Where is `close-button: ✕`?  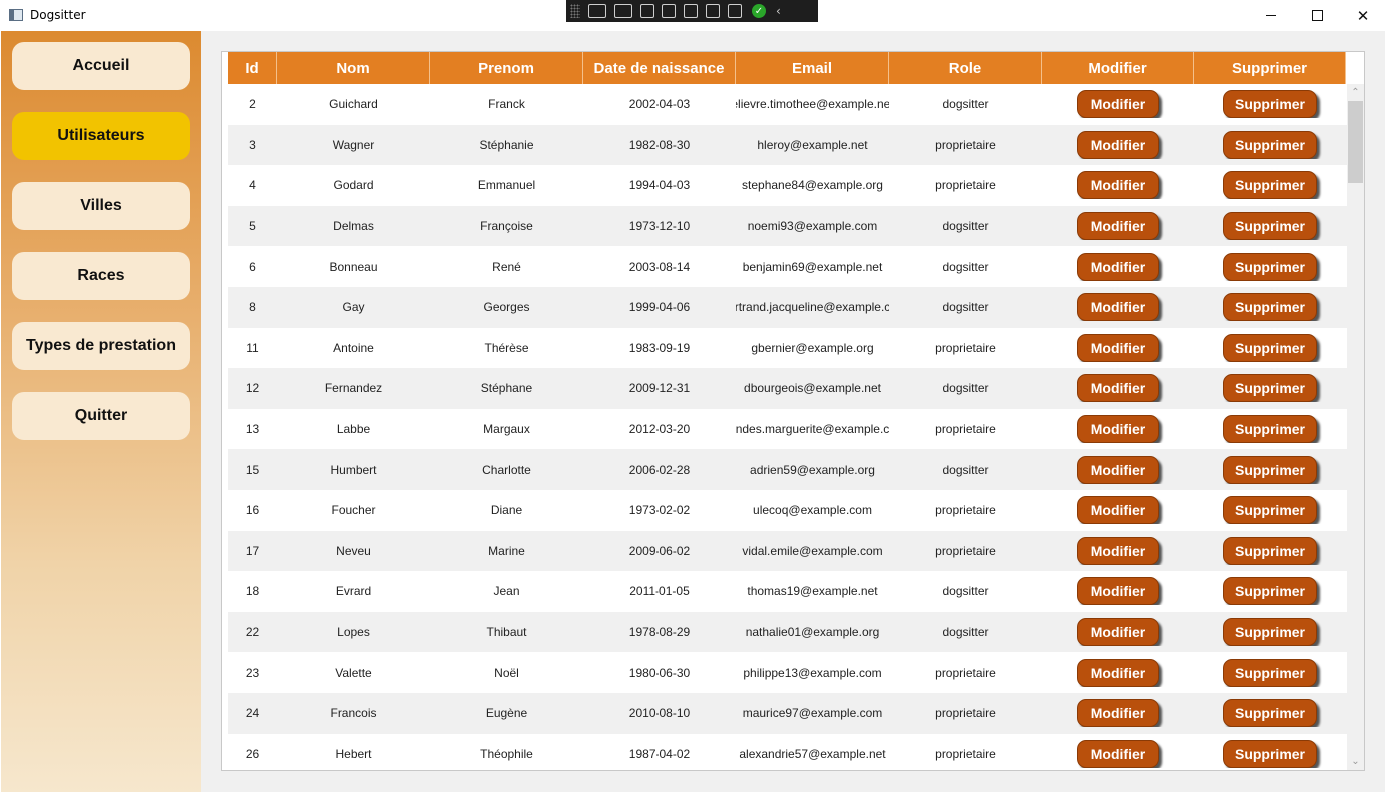 close-button: ✕ is located at coordinates (1363, 15).